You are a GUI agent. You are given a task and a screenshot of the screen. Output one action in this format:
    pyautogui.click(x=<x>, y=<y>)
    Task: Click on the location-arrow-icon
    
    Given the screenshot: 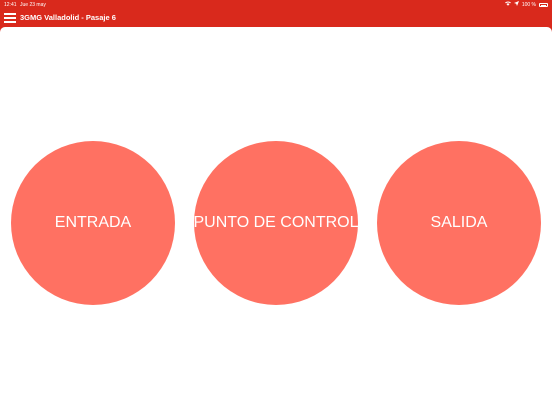 What is the action you would take?
    pyautogui.click(x=516, y=5)
    